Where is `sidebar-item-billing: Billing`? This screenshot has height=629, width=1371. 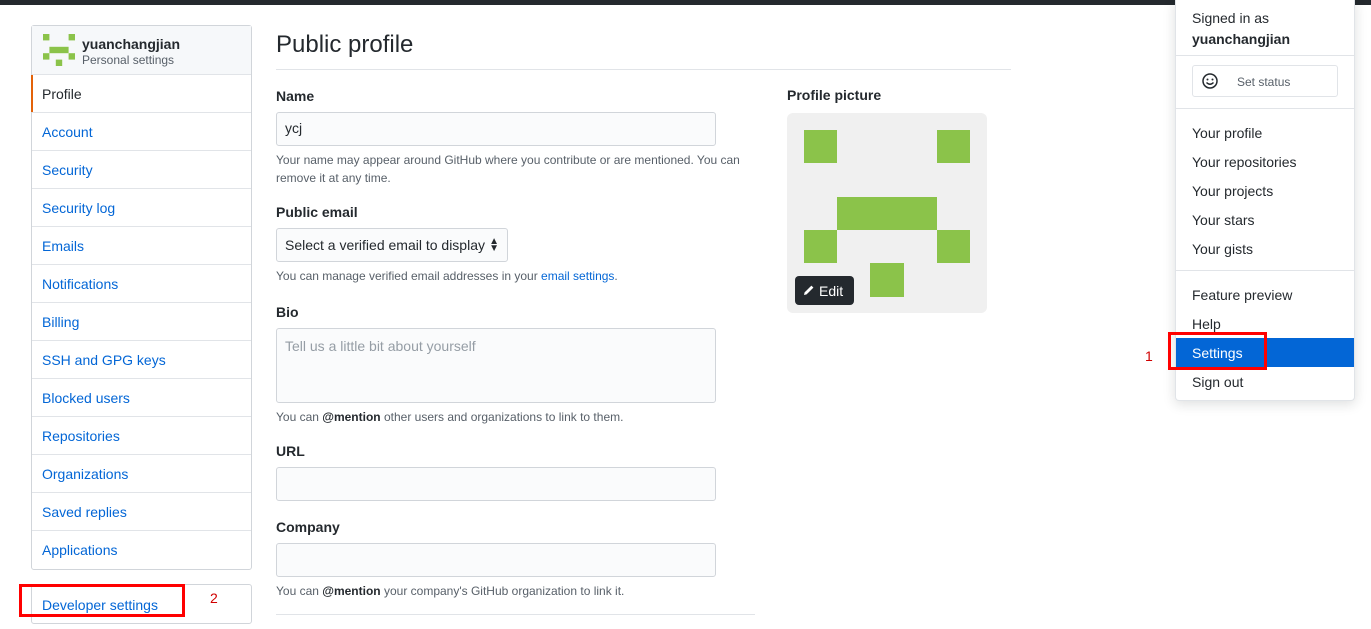 sidebar-item-billing: Billing is located at coordinates (141, 322).